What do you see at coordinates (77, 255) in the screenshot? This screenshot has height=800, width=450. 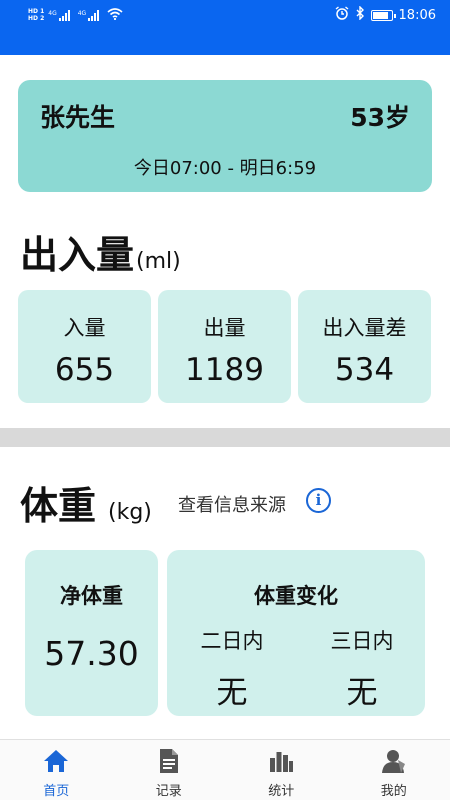 I see `io-title: 出入量` at bounding box center [77, 255].